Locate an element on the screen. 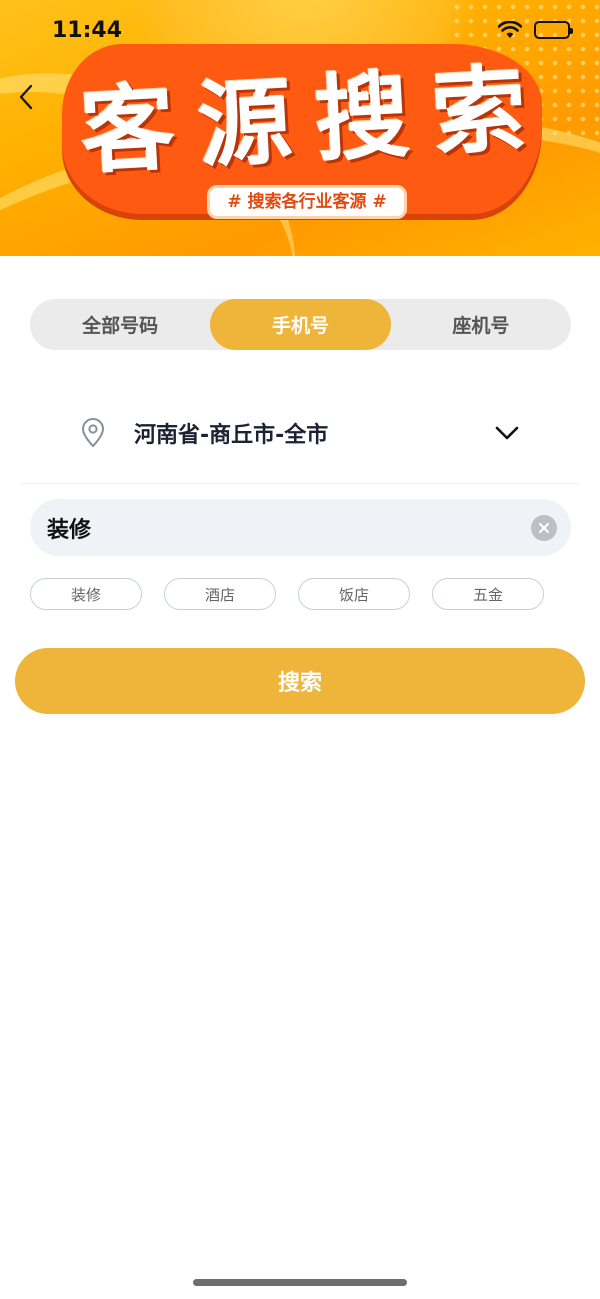  home-indicator is located at coordinates (300, 1282).